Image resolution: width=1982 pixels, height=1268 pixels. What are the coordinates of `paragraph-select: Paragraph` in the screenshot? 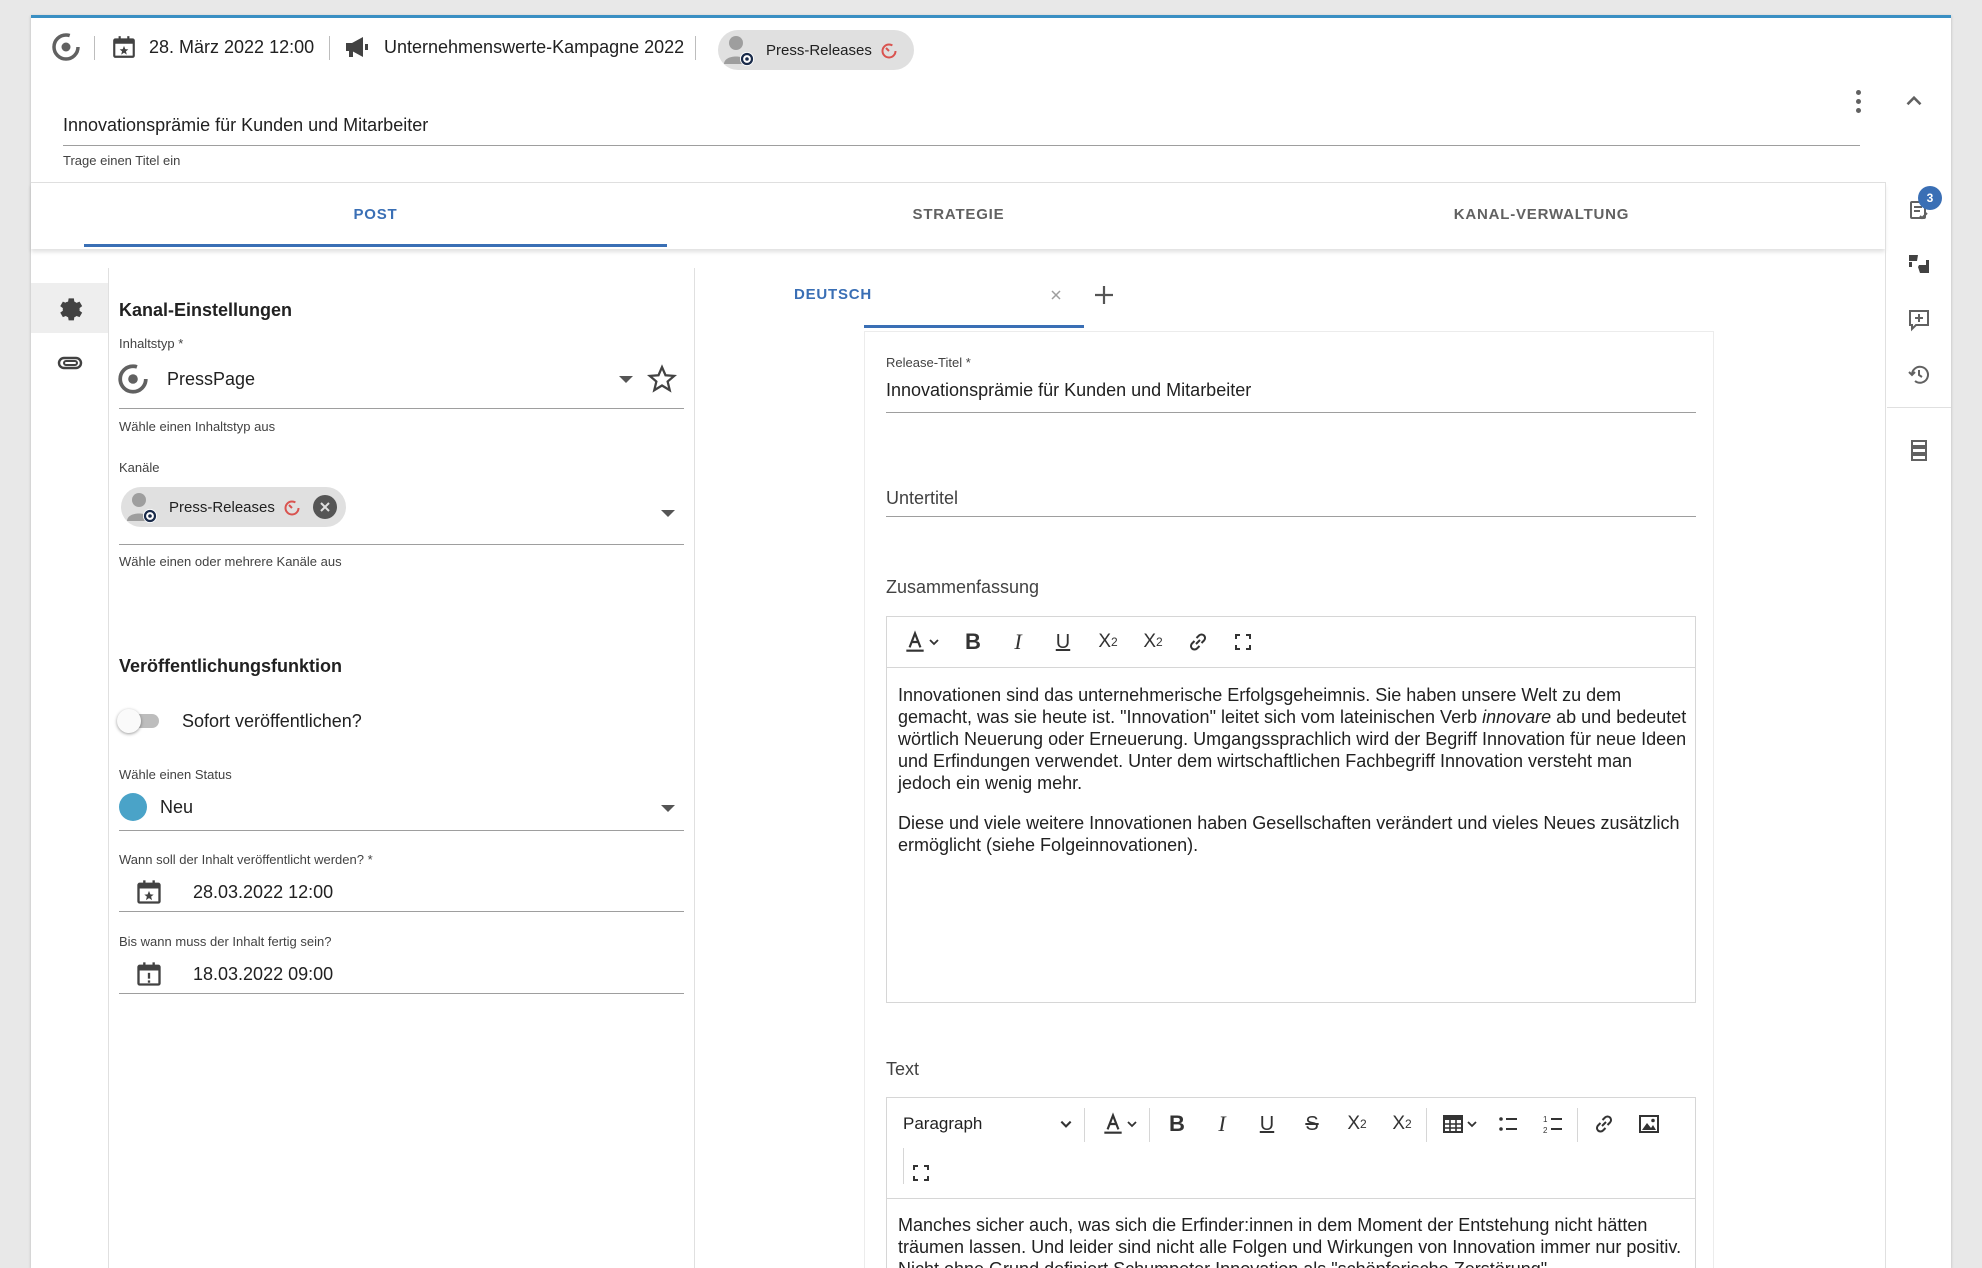 It's located at (988, 1124).